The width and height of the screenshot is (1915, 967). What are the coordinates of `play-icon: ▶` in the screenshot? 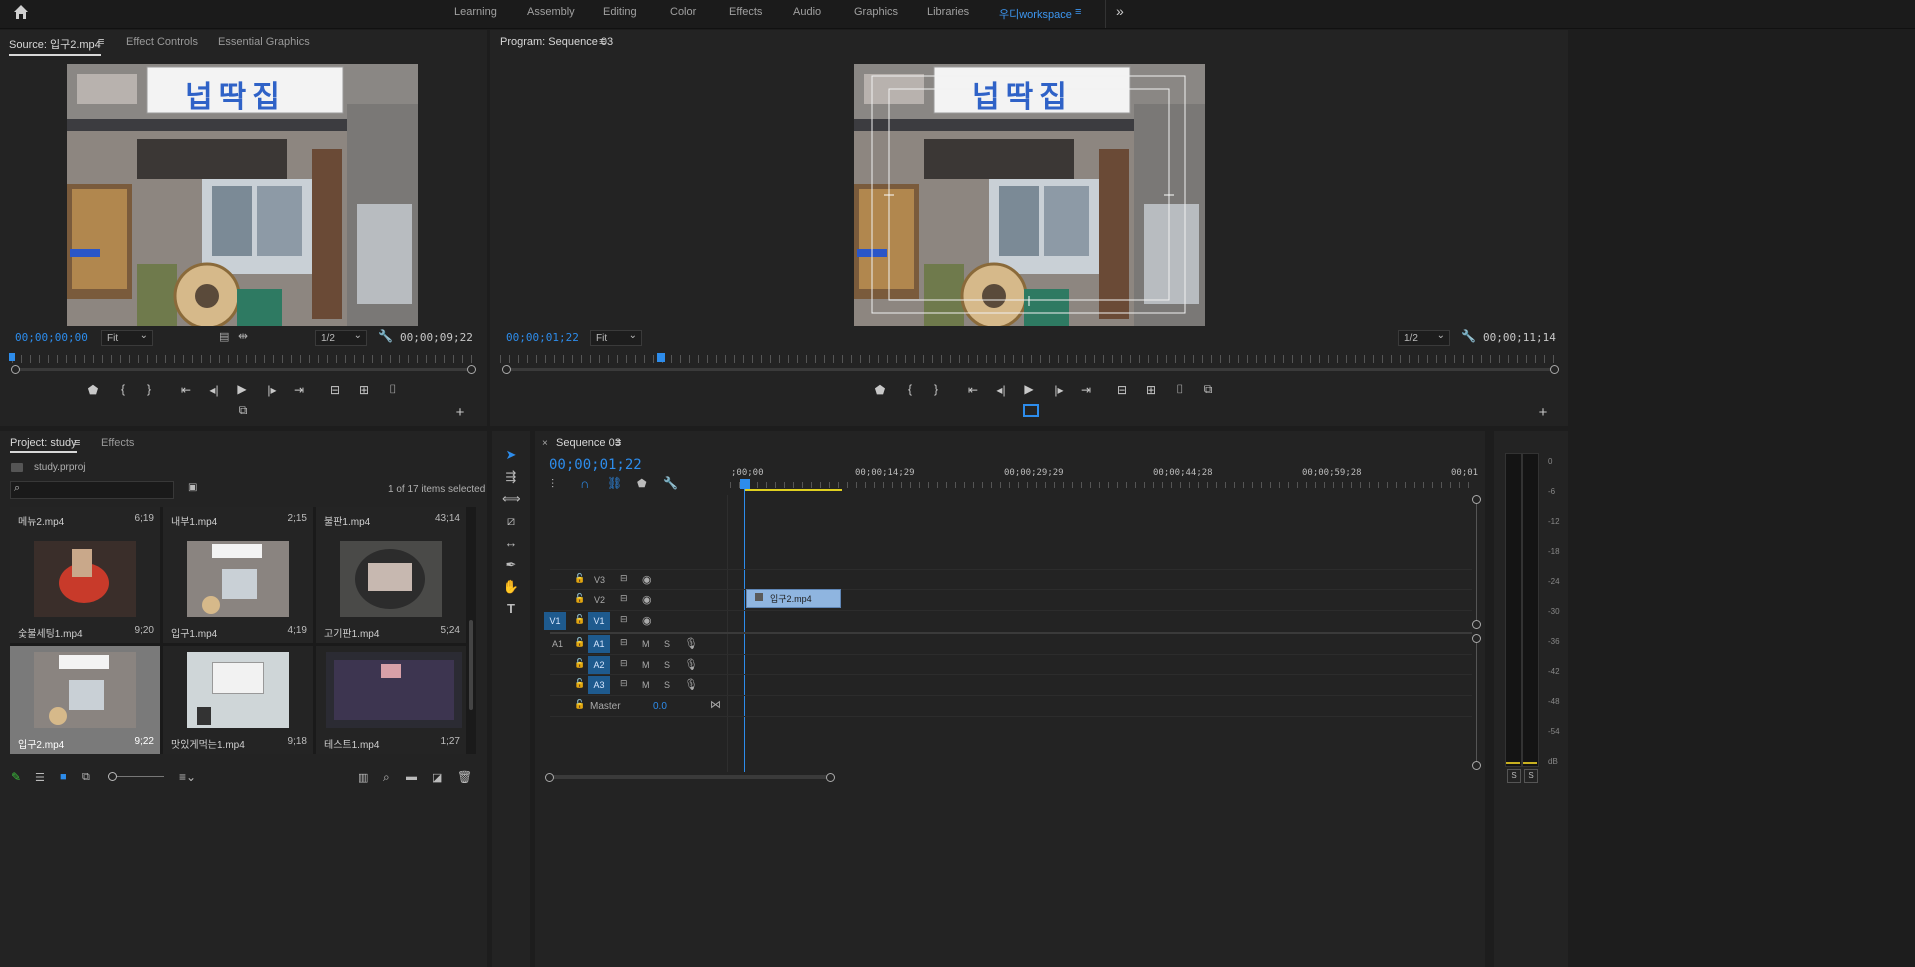 It's located at (242, 389).